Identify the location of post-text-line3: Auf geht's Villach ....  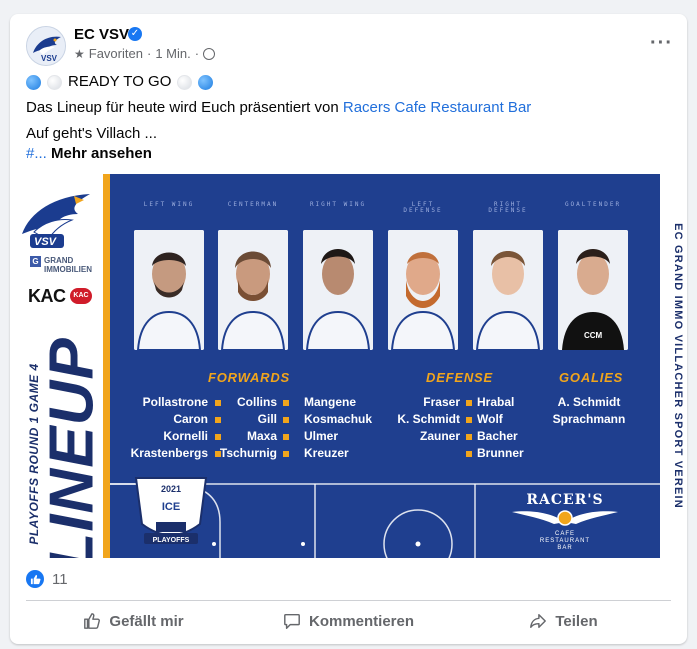
(91, 133).